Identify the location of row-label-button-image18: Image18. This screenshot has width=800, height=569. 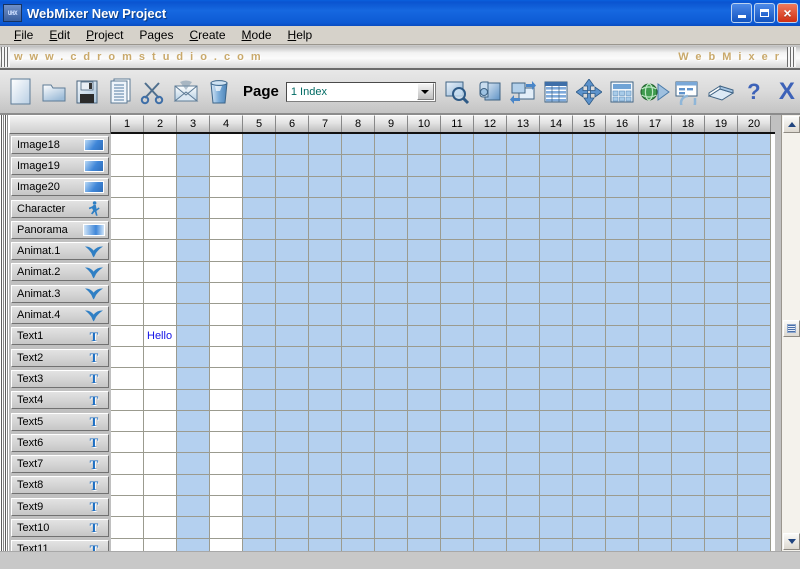
(60, 144).